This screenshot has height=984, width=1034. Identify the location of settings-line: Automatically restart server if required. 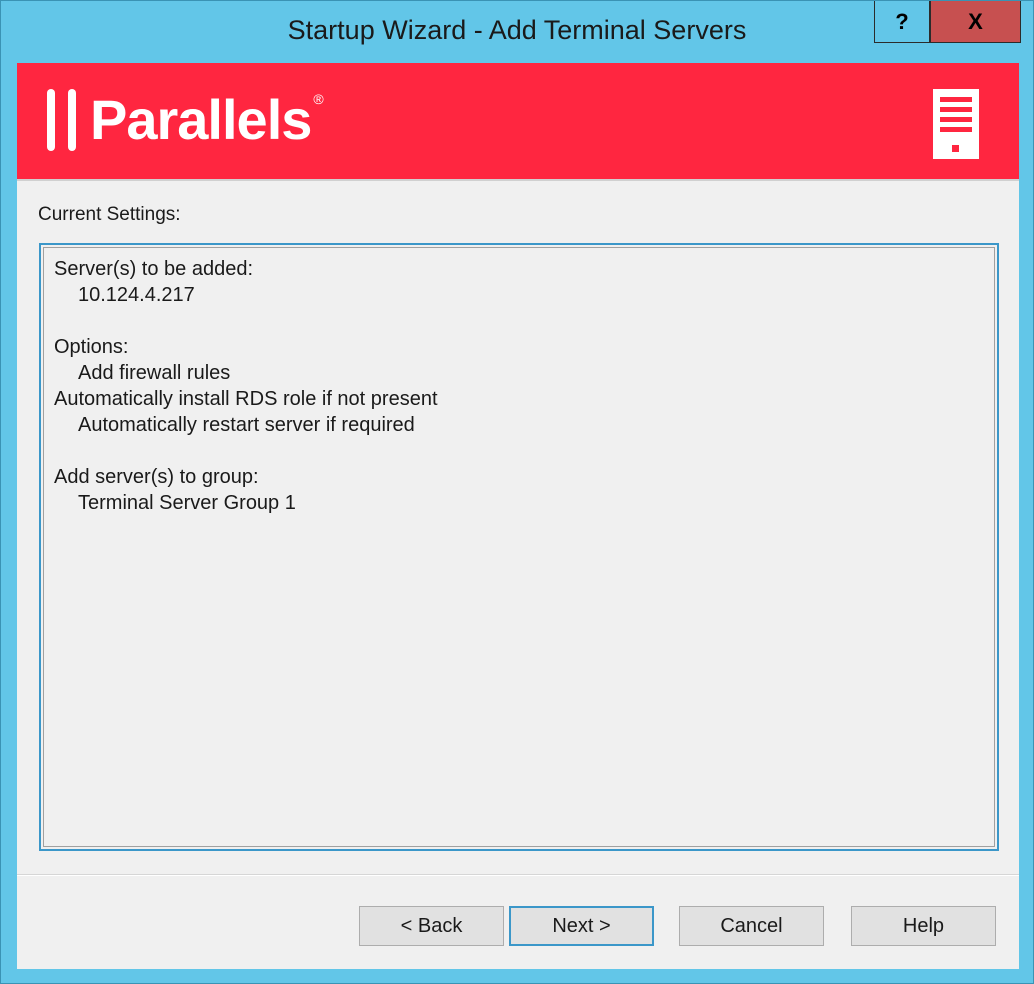
(246, 425).